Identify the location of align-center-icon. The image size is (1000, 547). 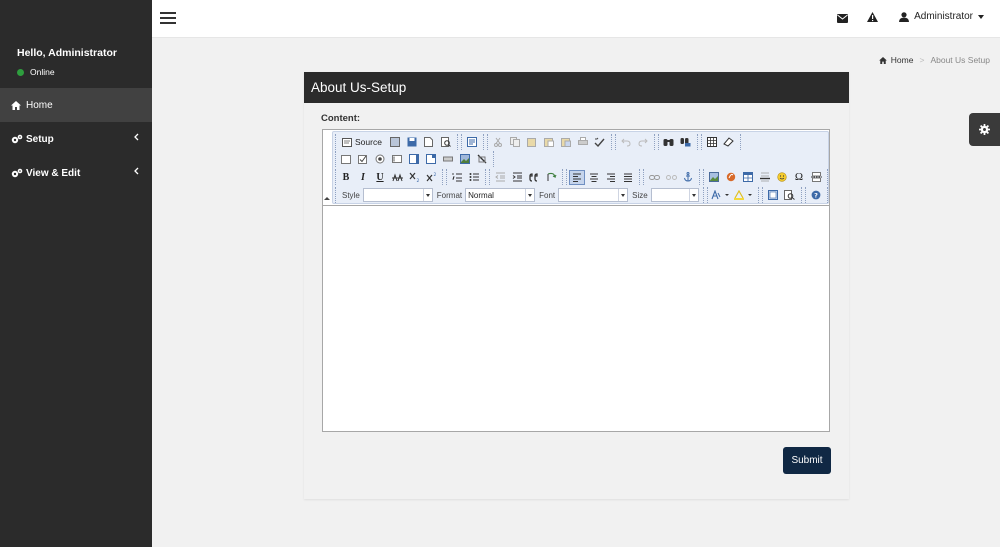
(594, 177).